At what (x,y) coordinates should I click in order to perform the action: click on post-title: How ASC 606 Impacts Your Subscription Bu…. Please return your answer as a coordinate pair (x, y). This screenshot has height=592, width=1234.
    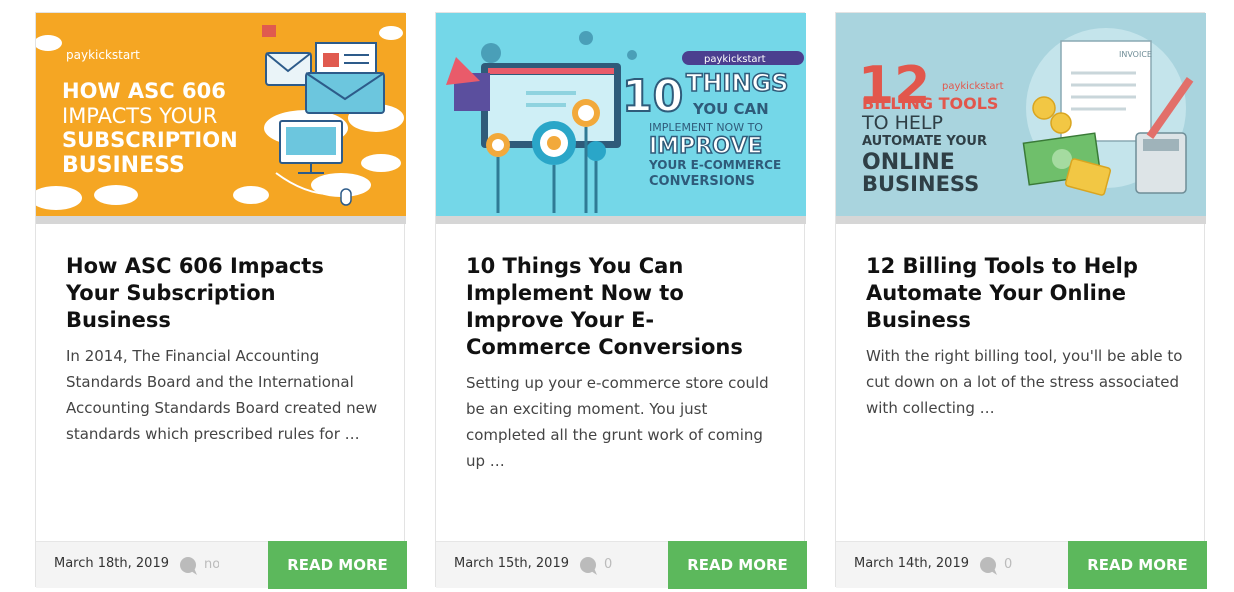
    Looking at the image, I should click on (221, 293).